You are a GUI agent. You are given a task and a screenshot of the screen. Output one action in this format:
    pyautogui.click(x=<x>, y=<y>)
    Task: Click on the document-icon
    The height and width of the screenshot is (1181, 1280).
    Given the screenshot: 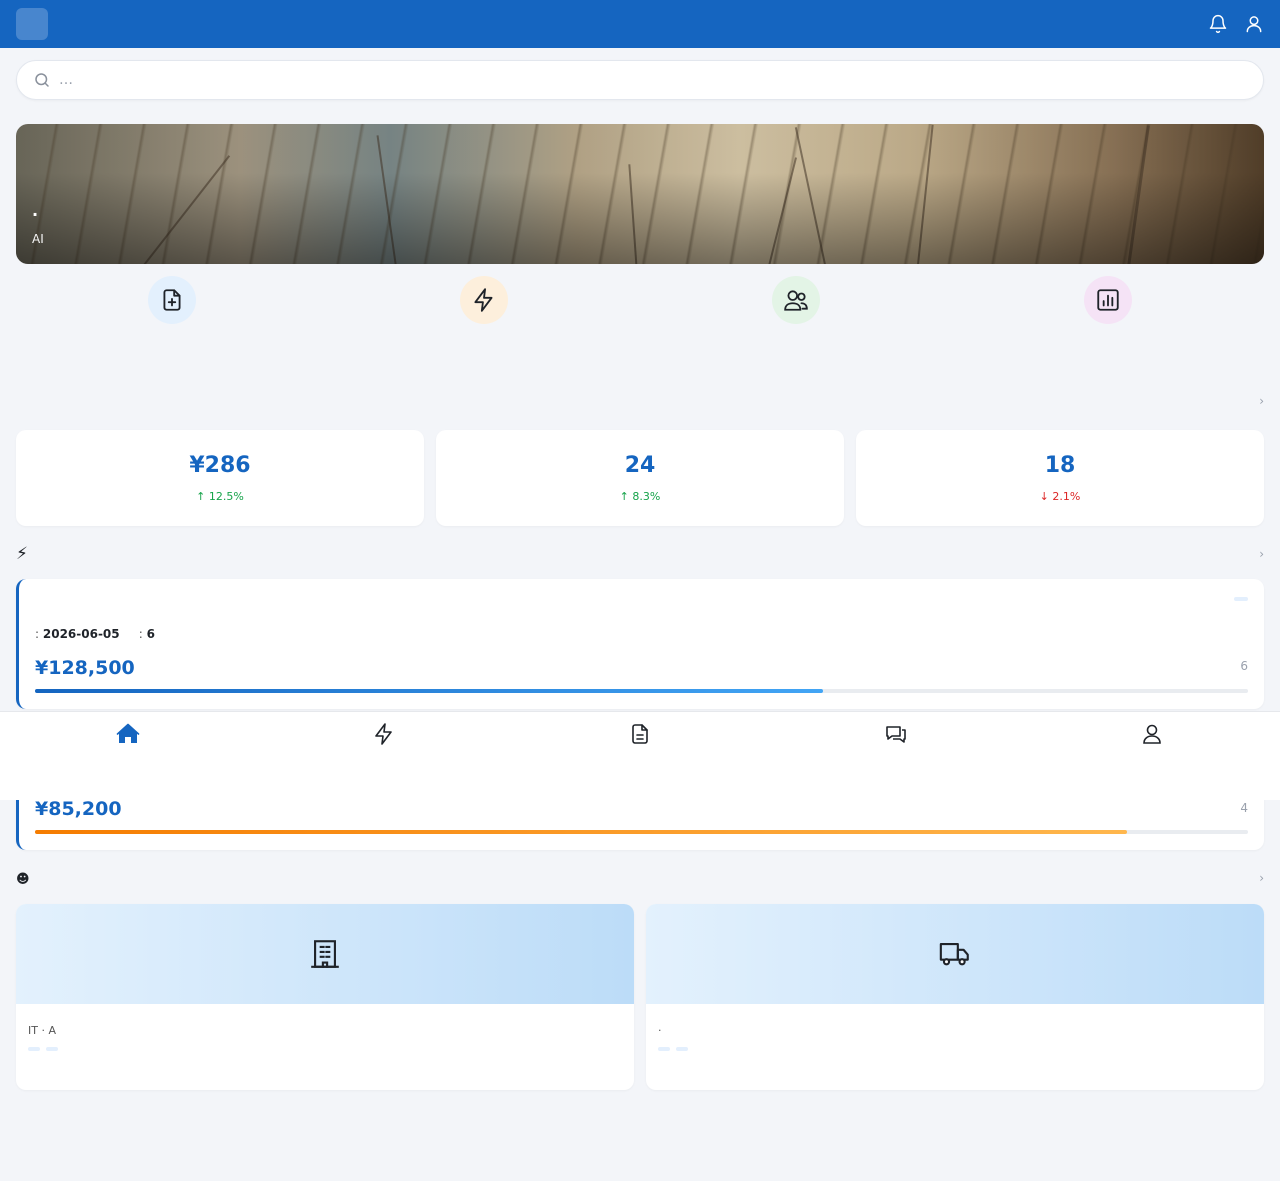 What is the action you would take?
    pyautogui.click(x=640, y=734)
    